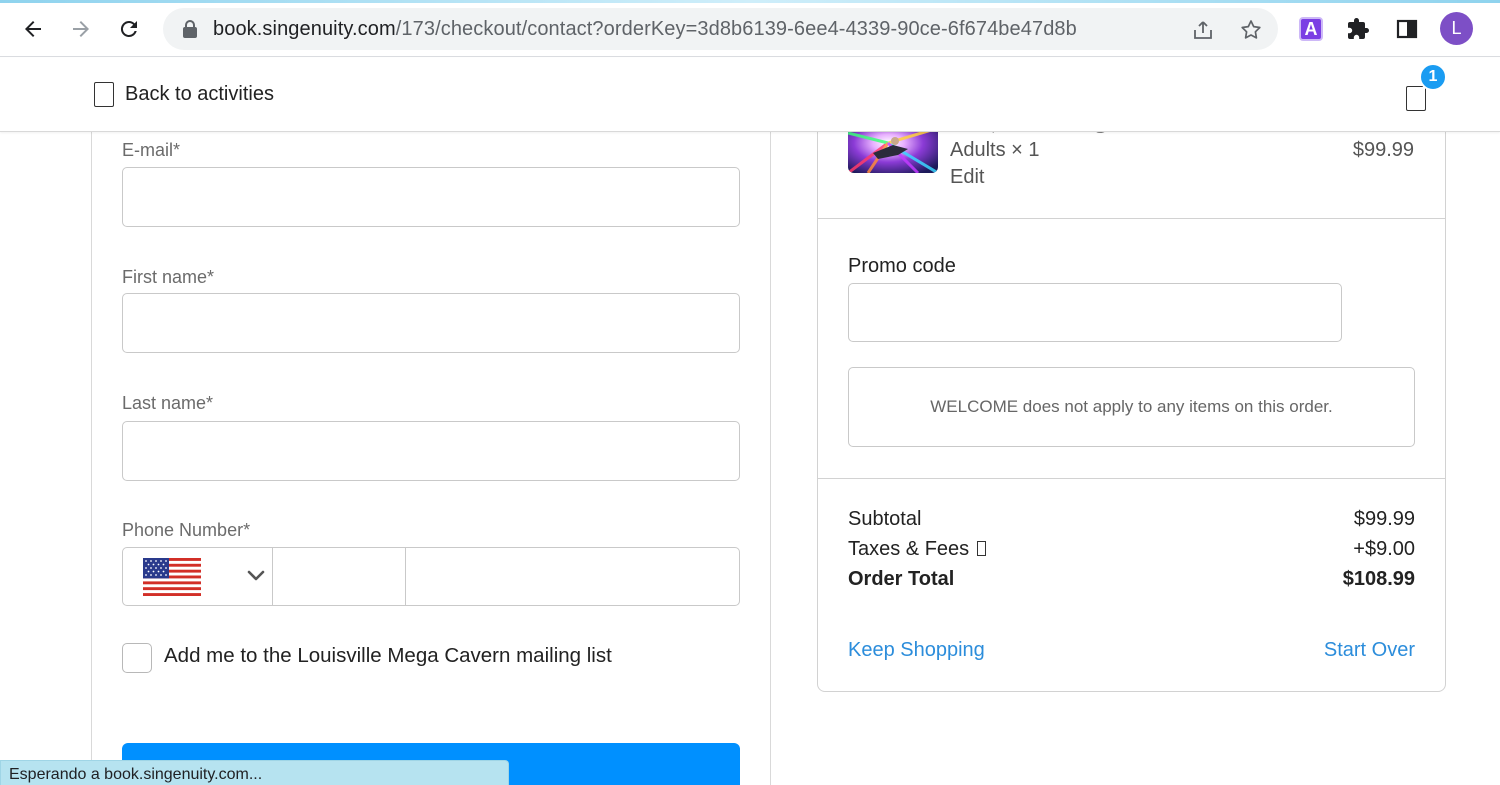  I want to click on back-to-activities-label: Back to activities, so click(199, 94).